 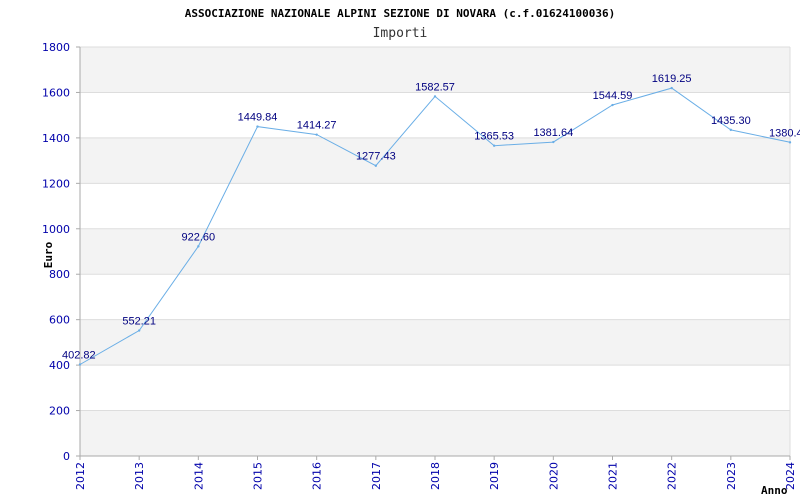 I want to click on y-tick-label: 0, so click(x=66, y=456).